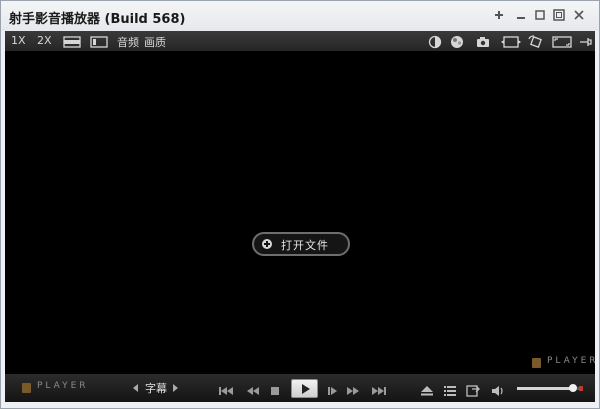 Image resolution: width=600 pixels, height=409 pixels. What do you see at coordinates (435, 41) in the screenshot?
I see `brightness-icon` at bounding box center [435, 41].